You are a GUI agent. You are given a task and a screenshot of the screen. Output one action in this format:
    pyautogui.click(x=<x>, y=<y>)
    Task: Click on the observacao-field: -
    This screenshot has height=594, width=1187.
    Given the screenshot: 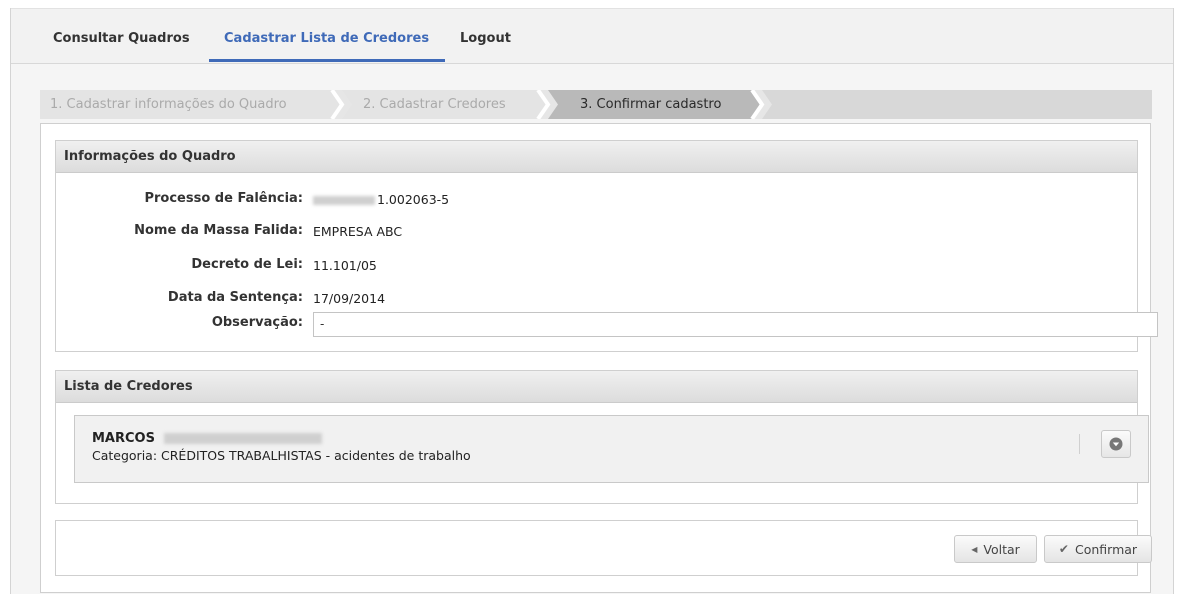 What is the action you would take?
    pyautogui.click(x=735, y=324)
    